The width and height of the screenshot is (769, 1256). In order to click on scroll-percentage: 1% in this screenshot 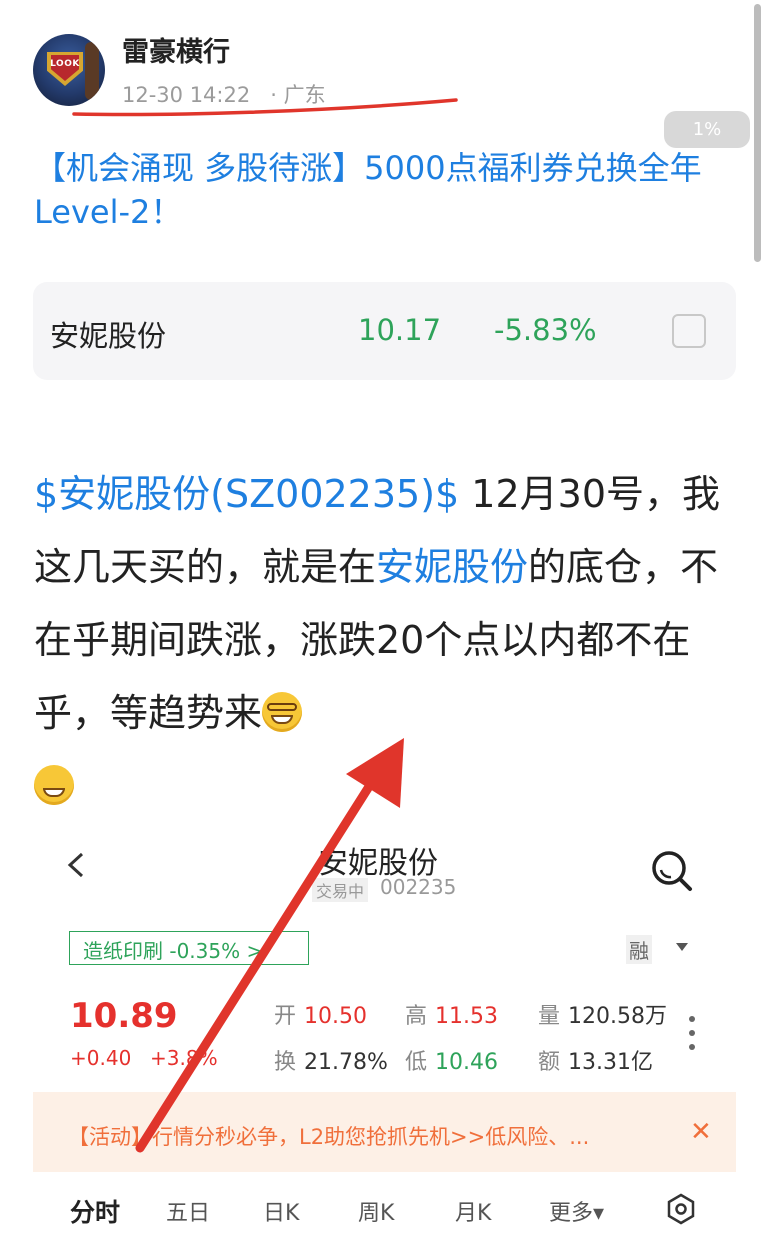, I will do `click(707, 129)`.